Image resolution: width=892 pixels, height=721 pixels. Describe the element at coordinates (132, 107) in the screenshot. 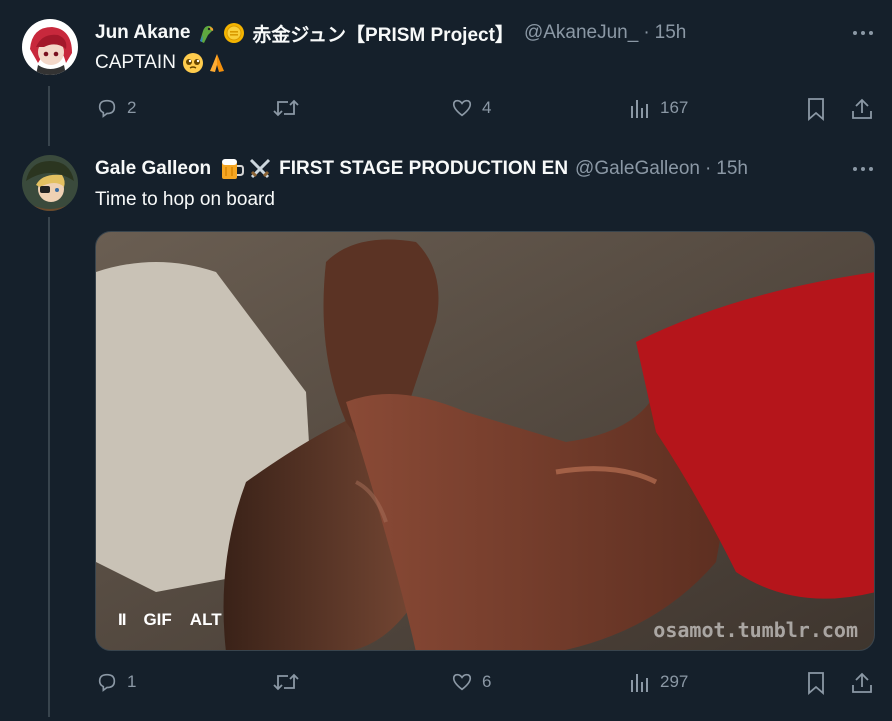

I see `reply-count: 2` at that location.